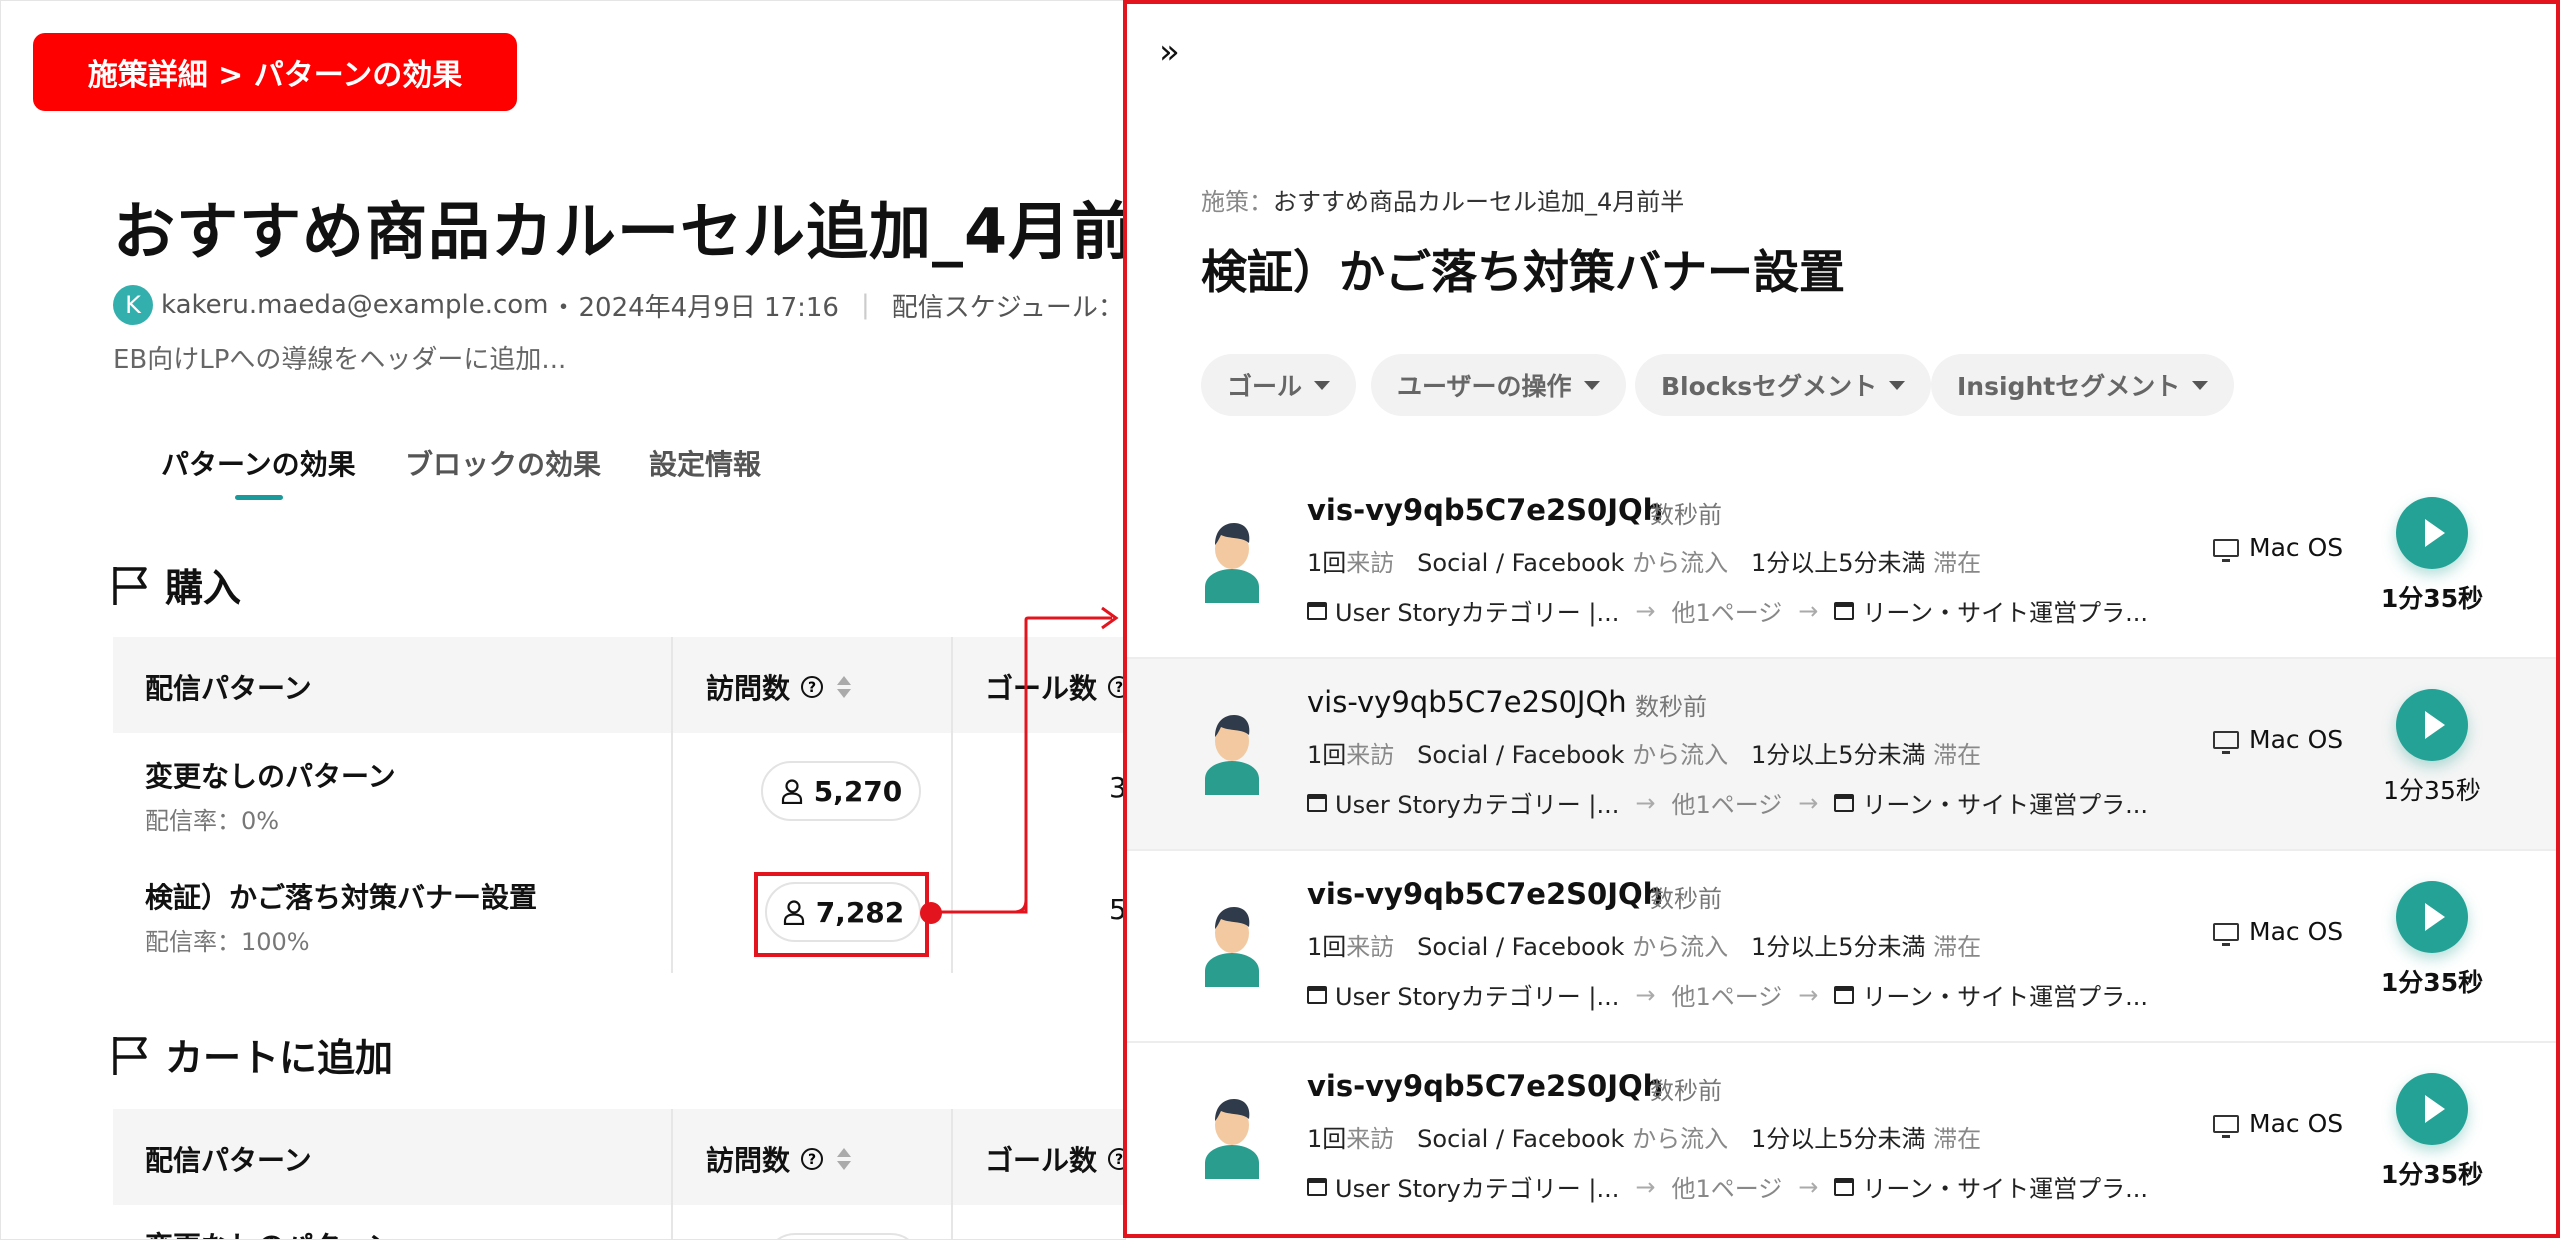  Describe the element at coordinates (251, 1054) in the screenshot. I see `section-heading-add-to-cart: カートに追加` at that location.